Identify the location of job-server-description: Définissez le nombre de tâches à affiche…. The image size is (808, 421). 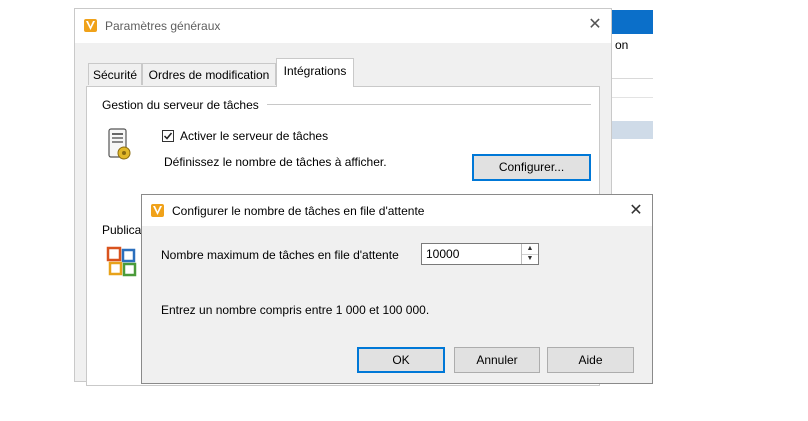
(275, 162).